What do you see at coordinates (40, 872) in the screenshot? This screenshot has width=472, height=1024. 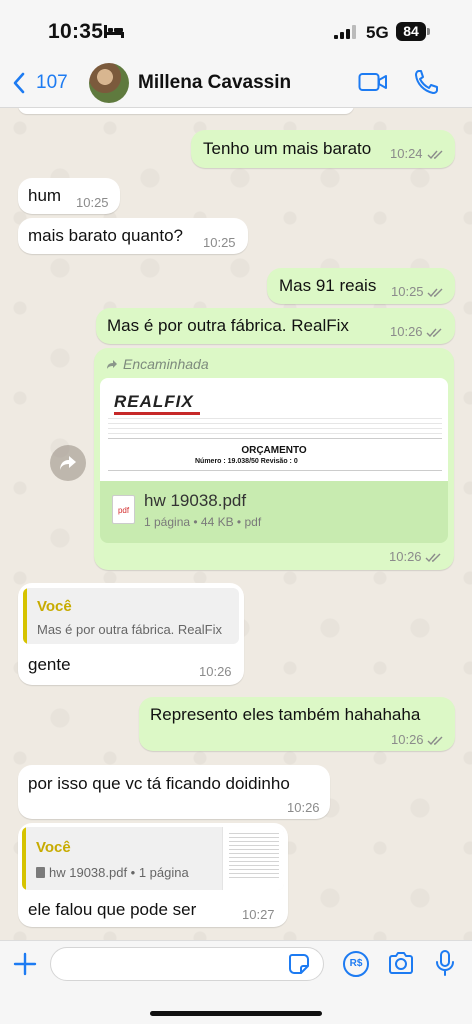 I see `document-icon` at bounding box center [40, 872].